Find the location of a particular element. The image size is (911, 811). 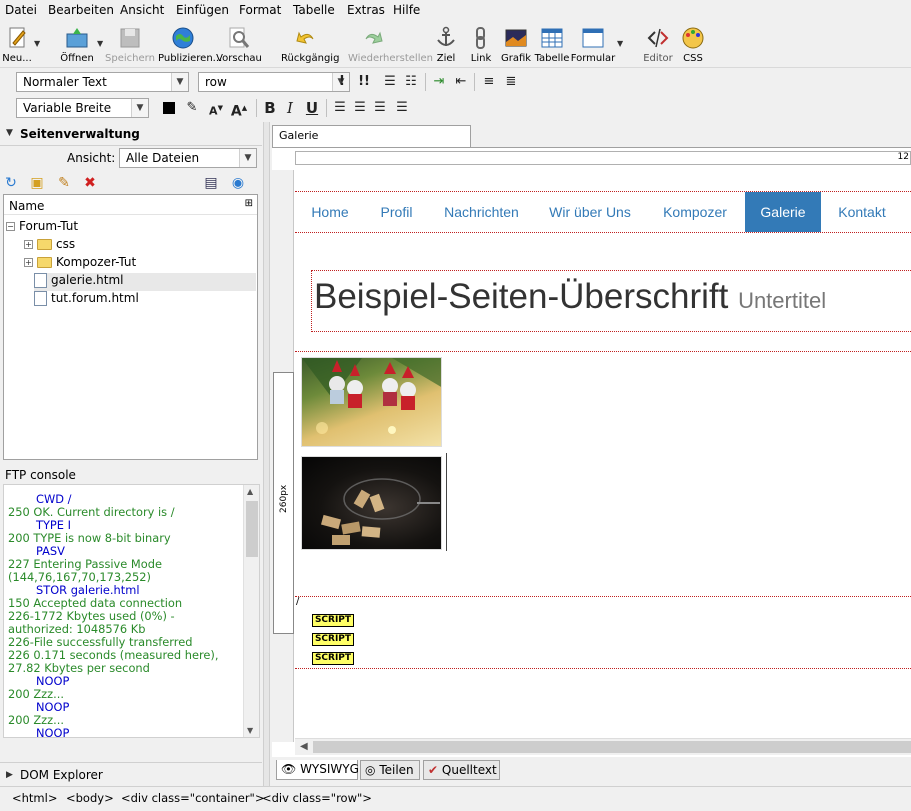

tree-node-folder: + css is located at coordinates (49, 246).